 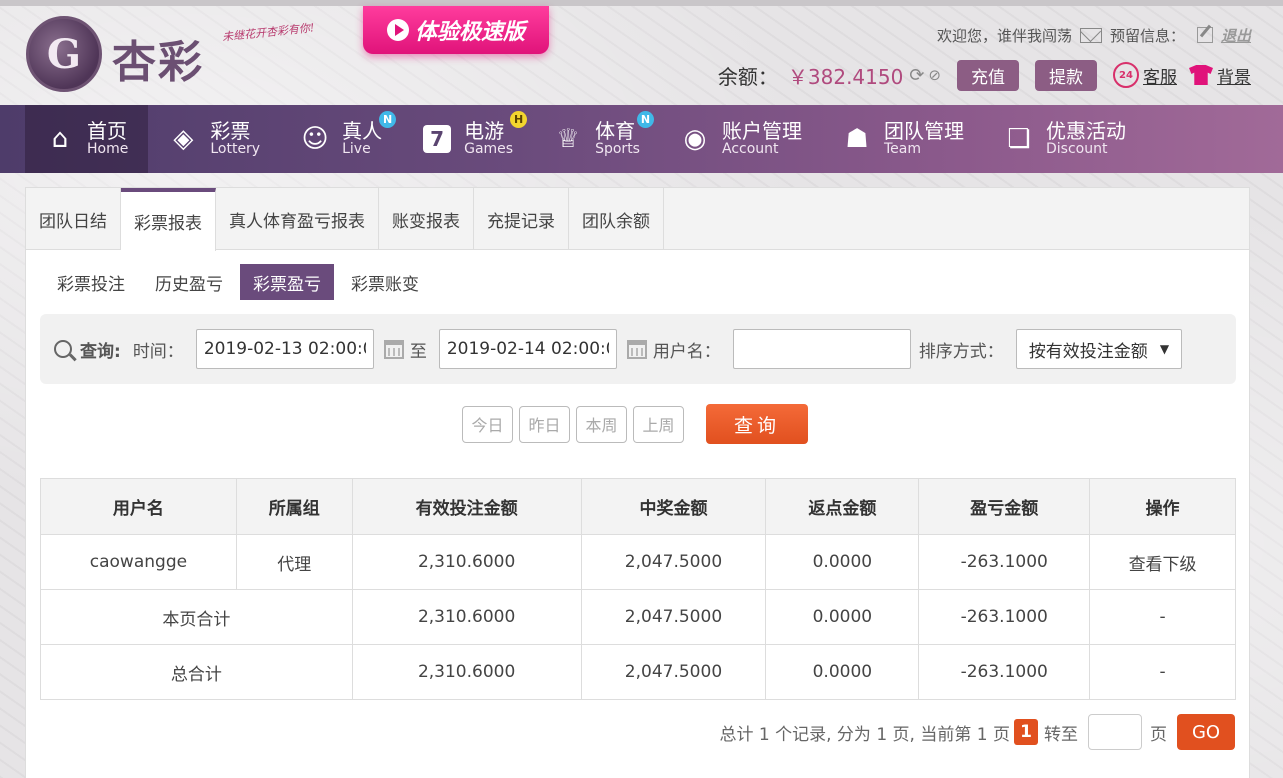 What do you see at coordinates (64, 54) in the screenshot?
I see `logo-emblem-icon: G` at bounding box center [64, 54].